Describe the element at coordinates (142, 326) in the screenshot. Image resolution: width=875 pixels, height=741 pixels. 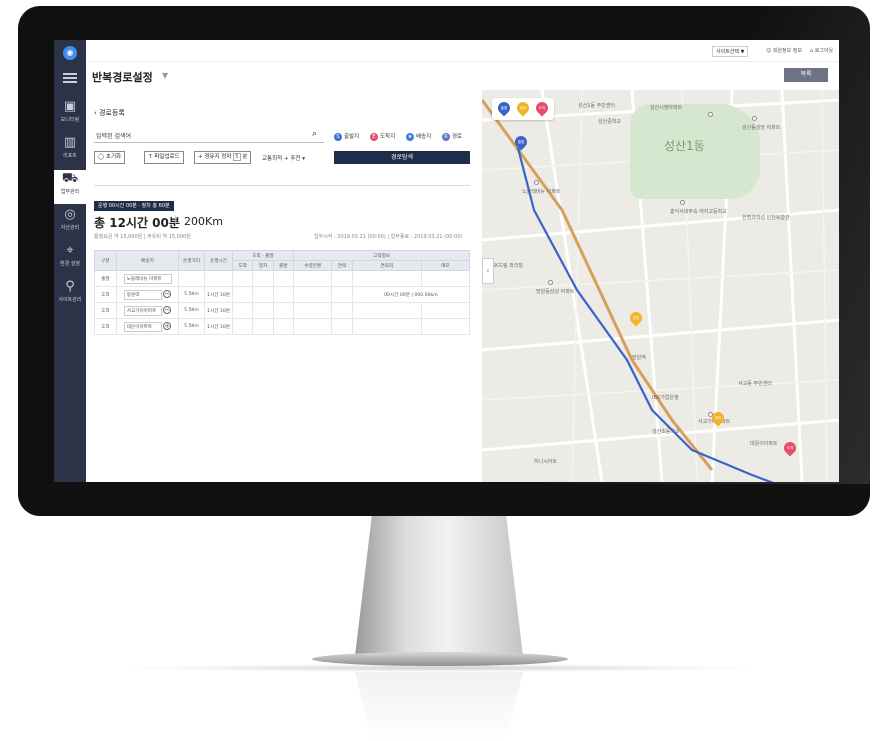
I see `place-input: 대문이아파트` at that location.